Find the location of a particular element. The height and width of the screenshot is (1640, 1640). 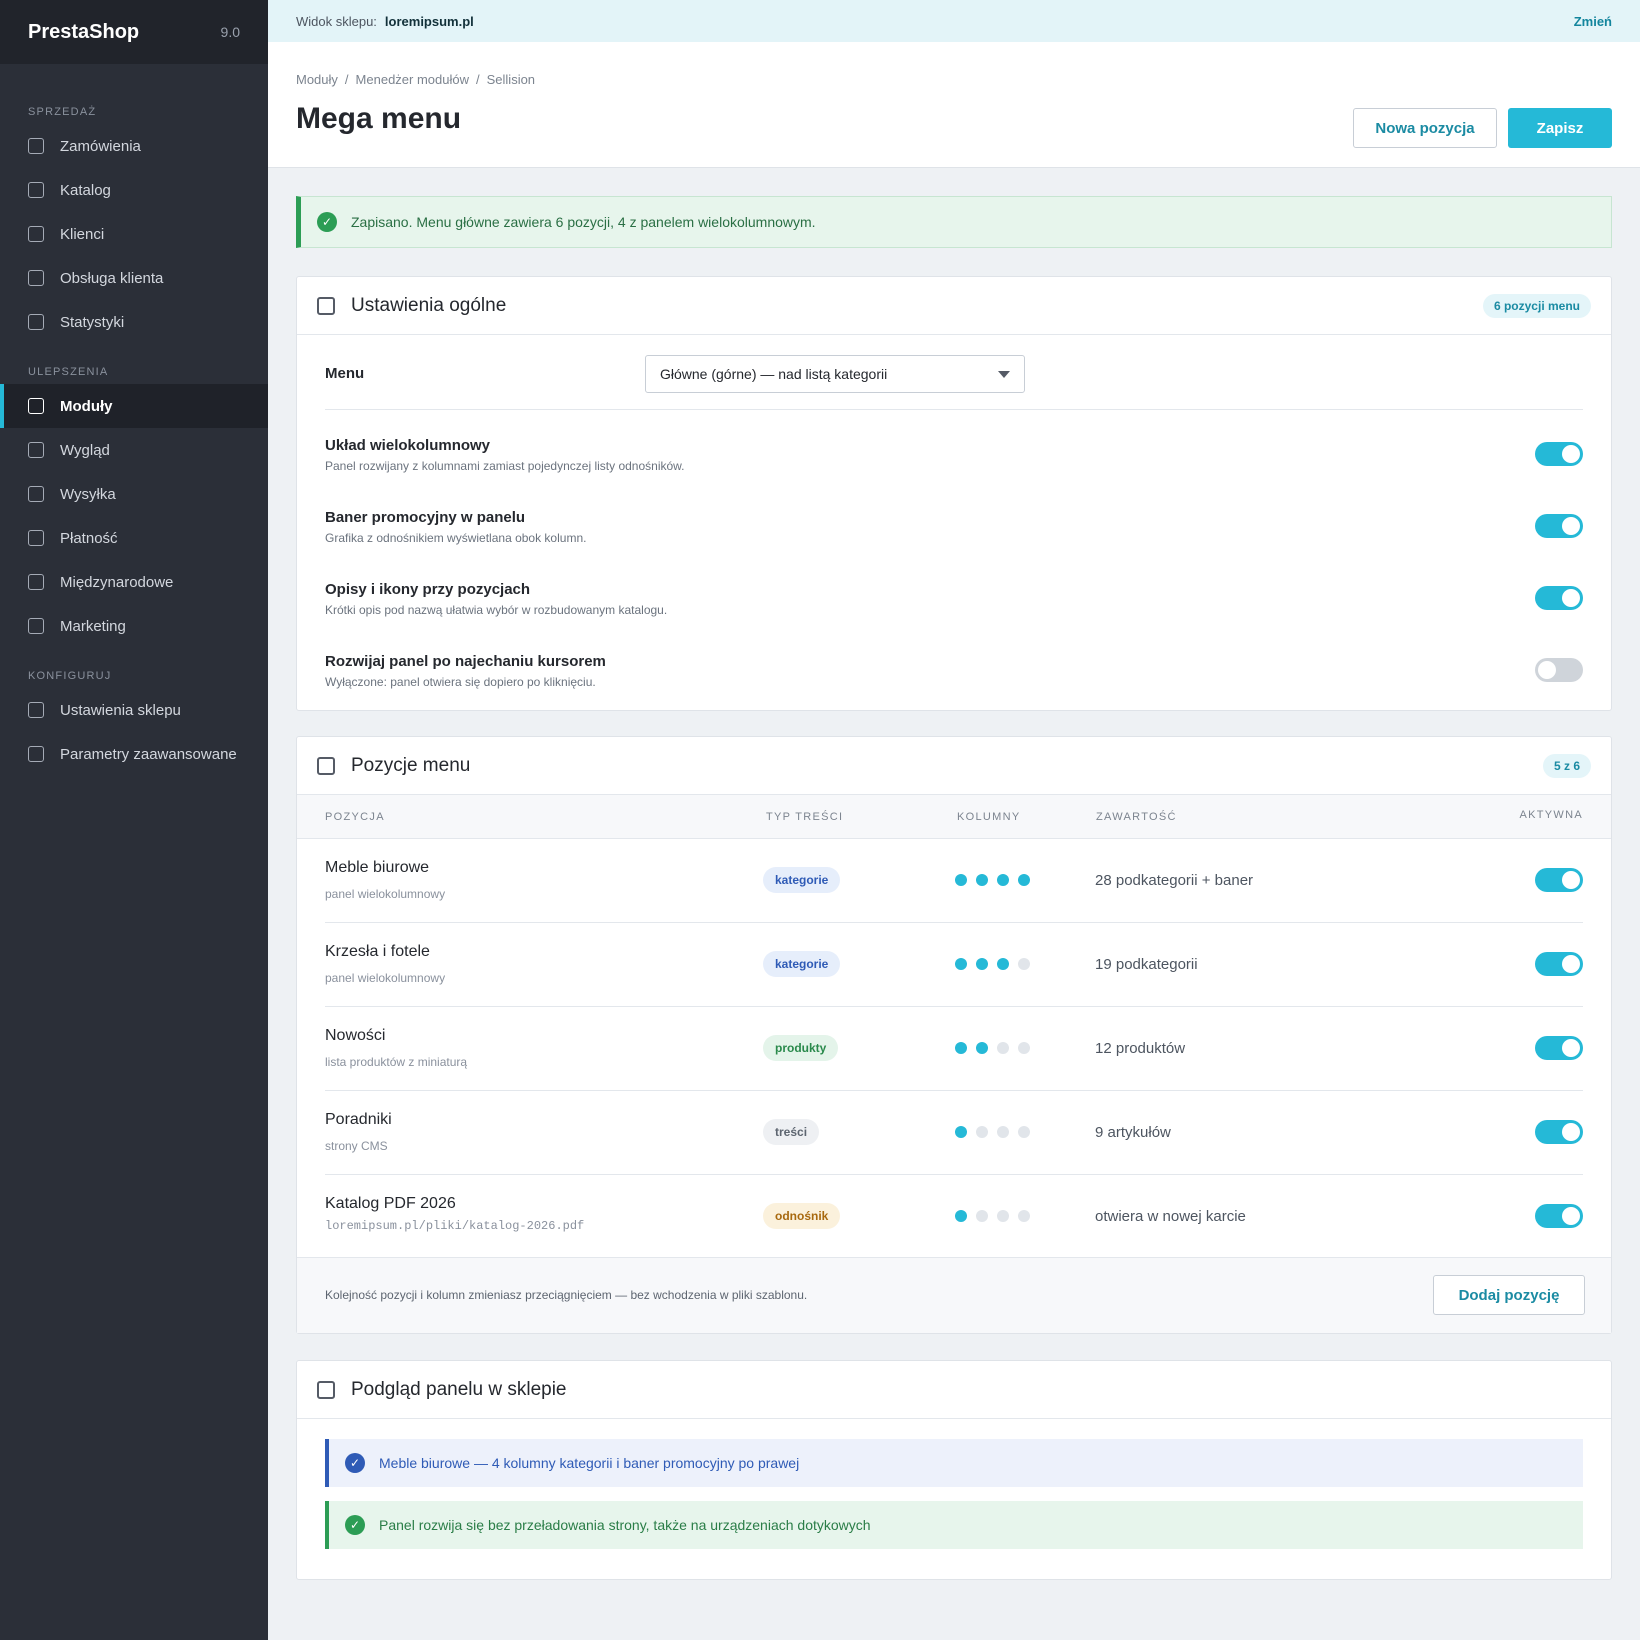

app-logo: PrestaShop is located at coordinates (83, 32).